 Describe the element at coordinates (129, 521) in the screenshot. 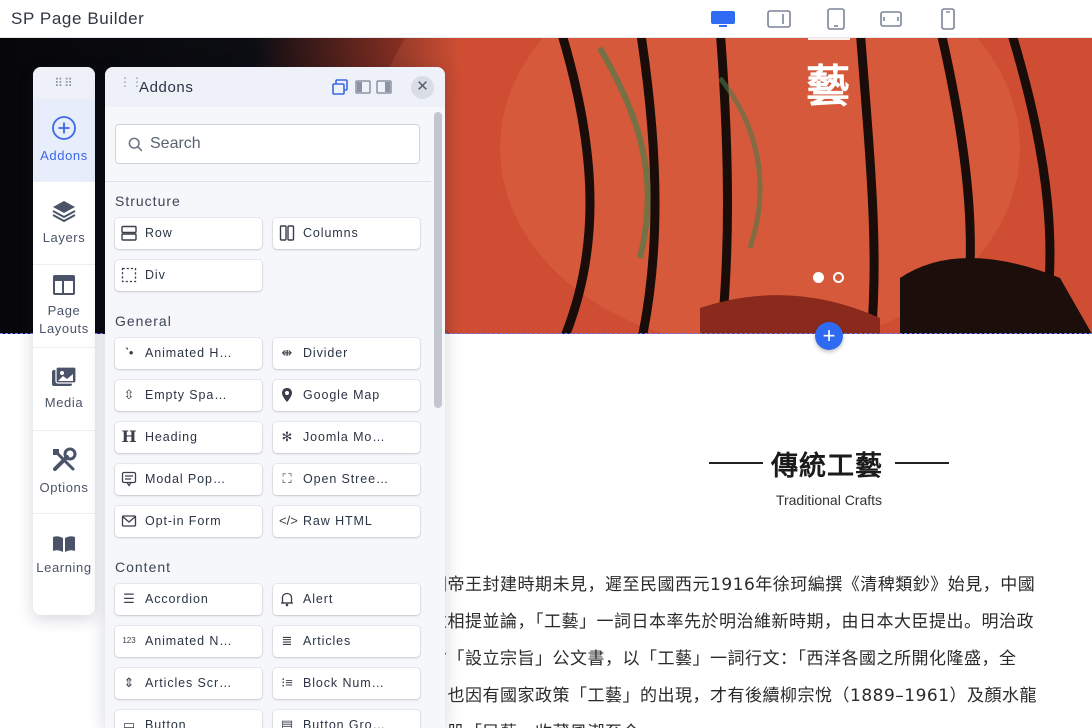

I see `envelope-icon` at that location.